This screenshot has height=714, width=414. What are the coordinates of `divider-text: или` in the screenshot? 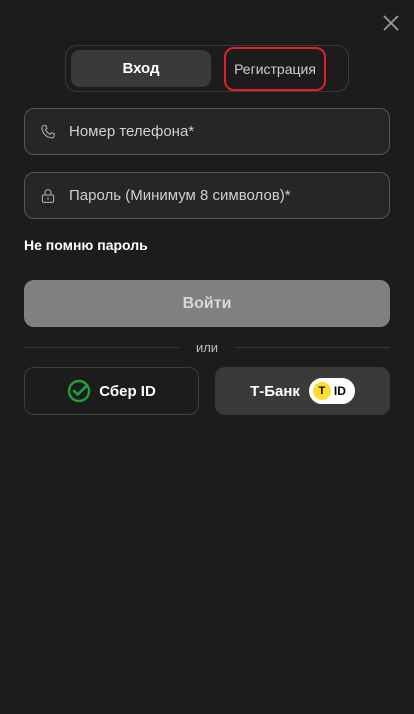 It's located at (207, 347).